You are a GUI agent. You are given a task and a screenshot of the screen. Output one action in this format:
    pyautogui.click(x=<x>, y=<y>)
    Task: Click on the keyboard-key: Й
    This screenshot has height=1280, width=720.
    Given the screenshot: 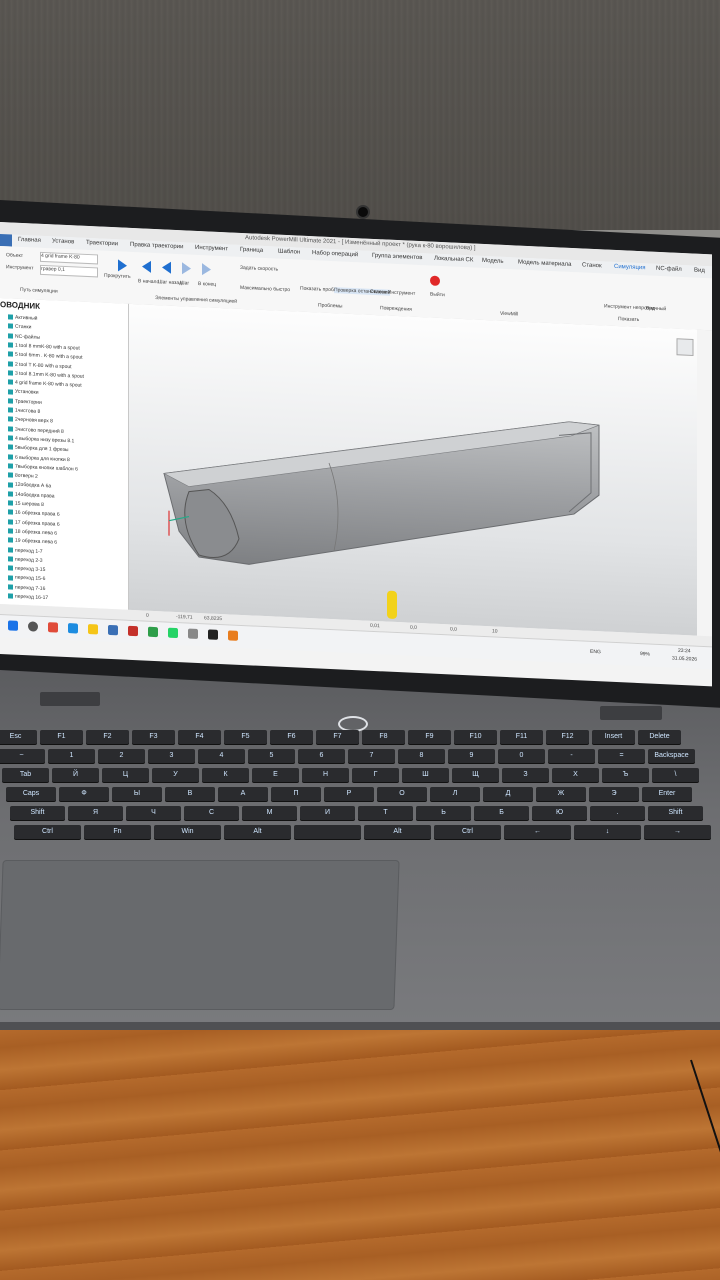 What is the action you would take?
    pyautogui.click(x=75, y=775)
    